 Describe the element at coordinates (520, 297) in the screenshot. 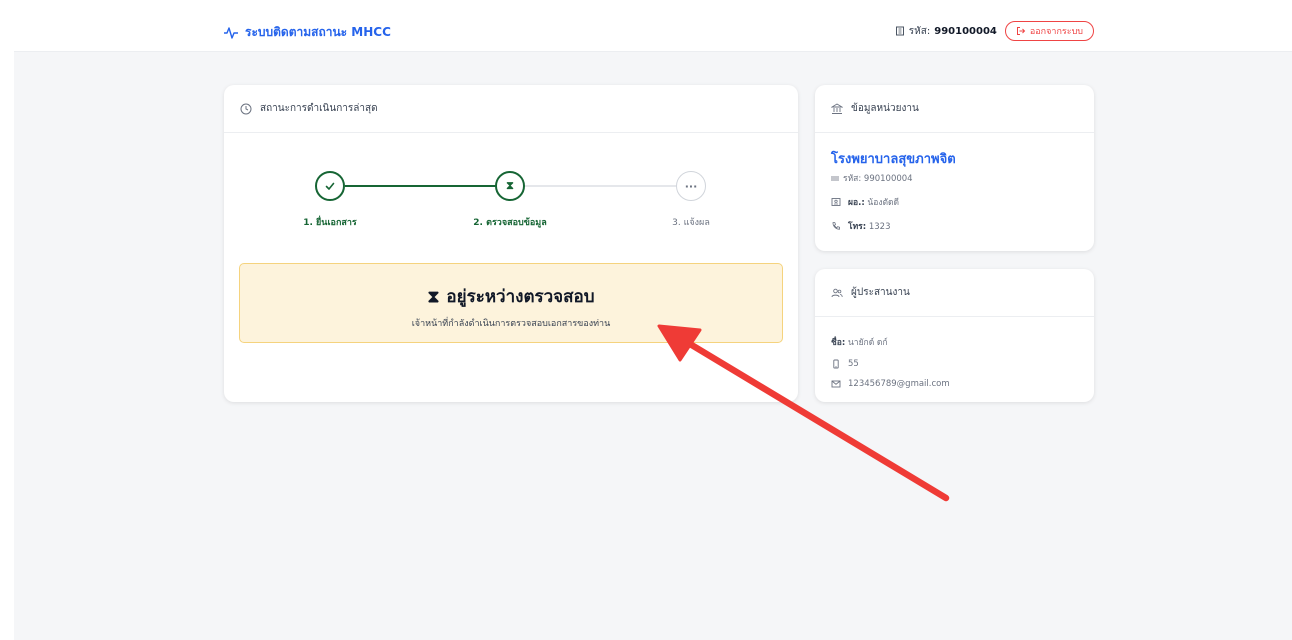

I see `pending-title-text: อยู่ระหว่างตรวจสอบ` at that location.